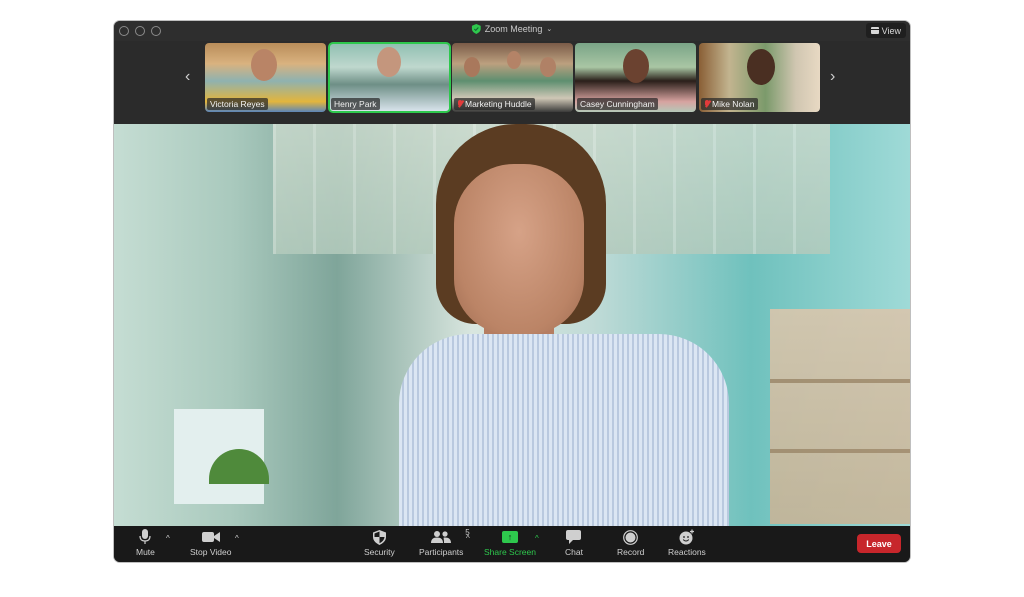 This screenshot has width=1024, height=597. I want to click on close-window-button, so click(124, 31).